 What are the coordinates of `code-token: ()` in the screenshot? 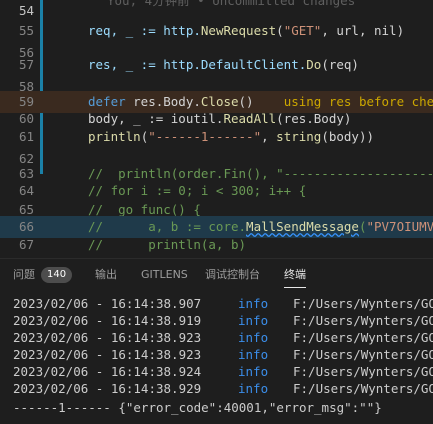 It's located at (246, 101).